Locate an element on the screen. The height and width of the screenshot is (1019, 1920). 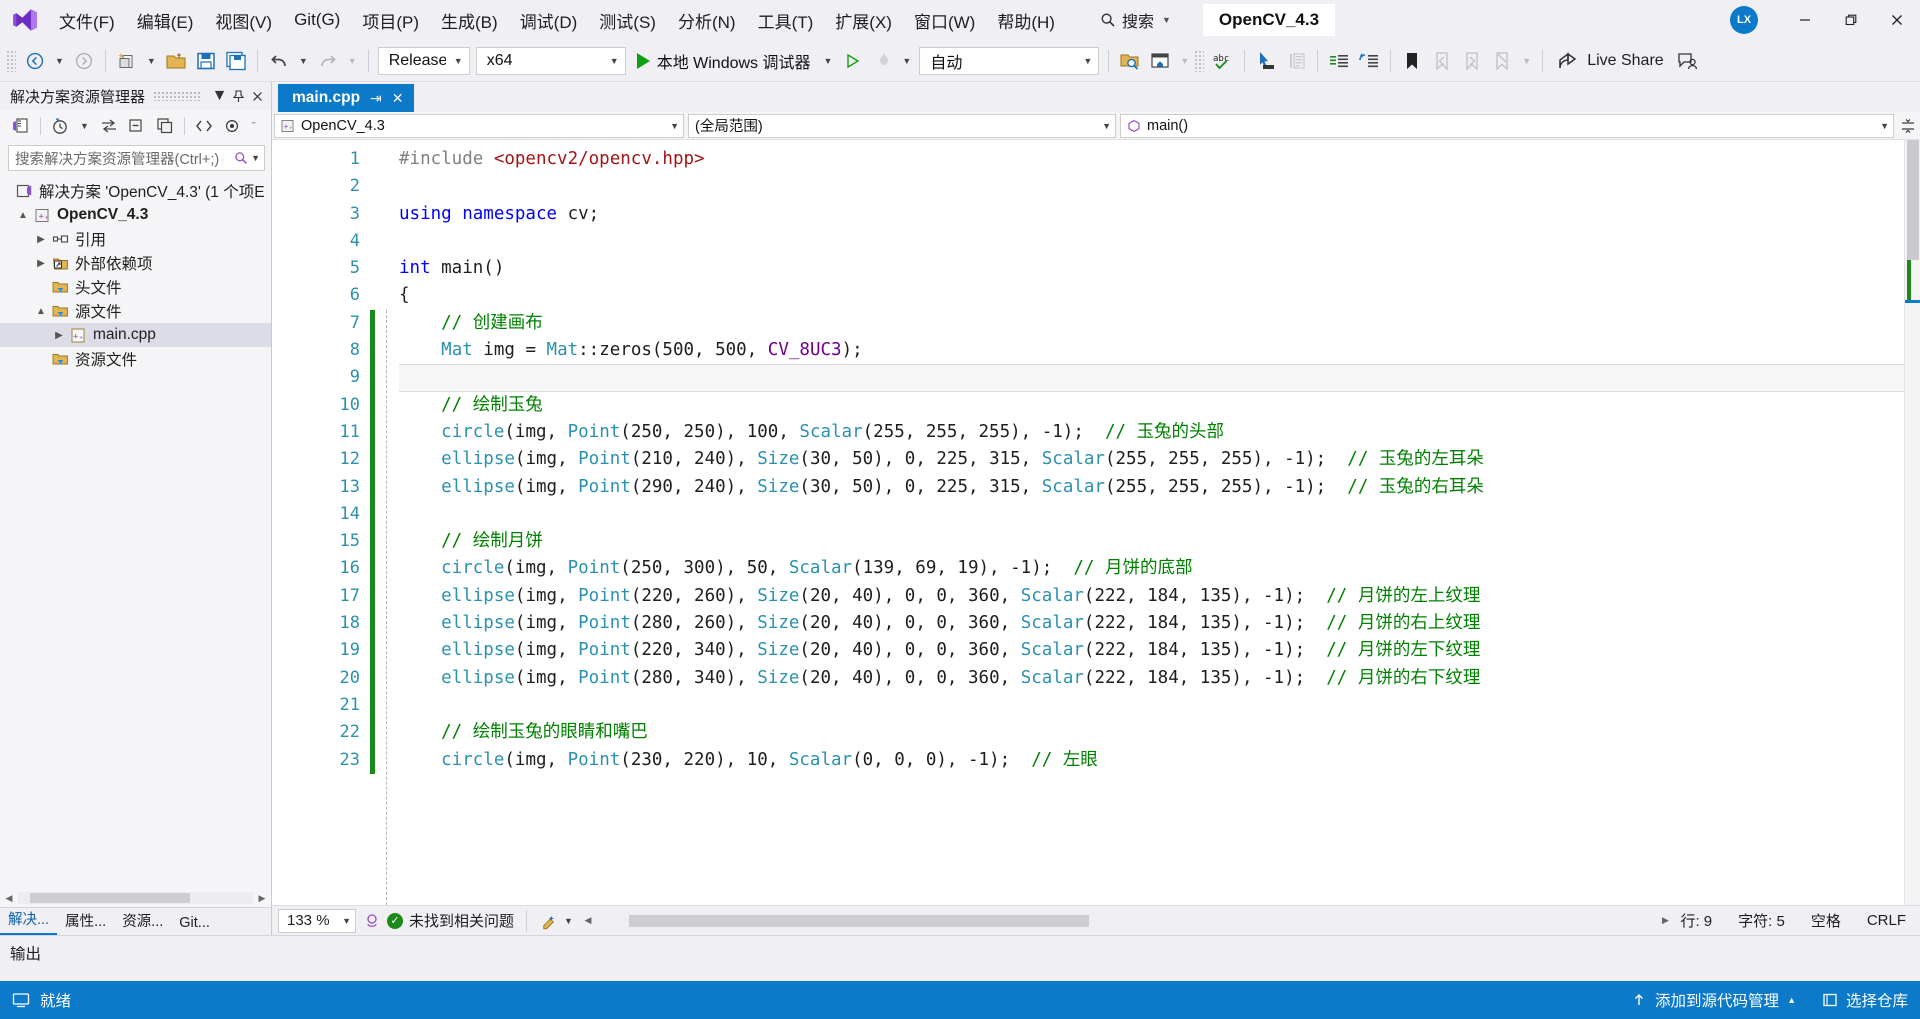
pin-icon is located at coordinates (238, 96).